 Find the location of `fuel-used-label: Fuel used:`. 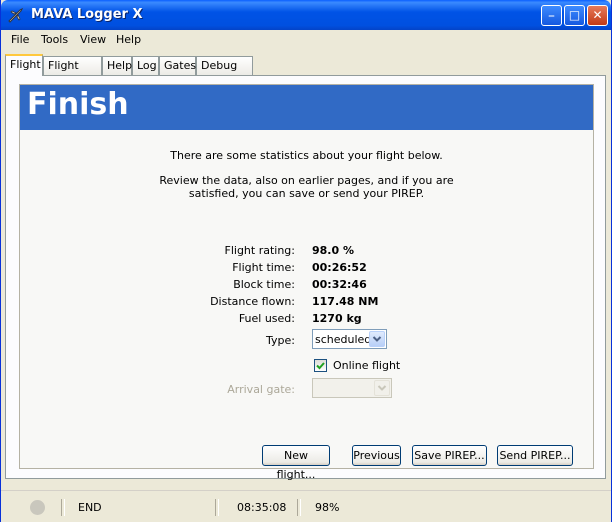

fuel-used-label: Fuel used: is located at coordinates (266, 318).